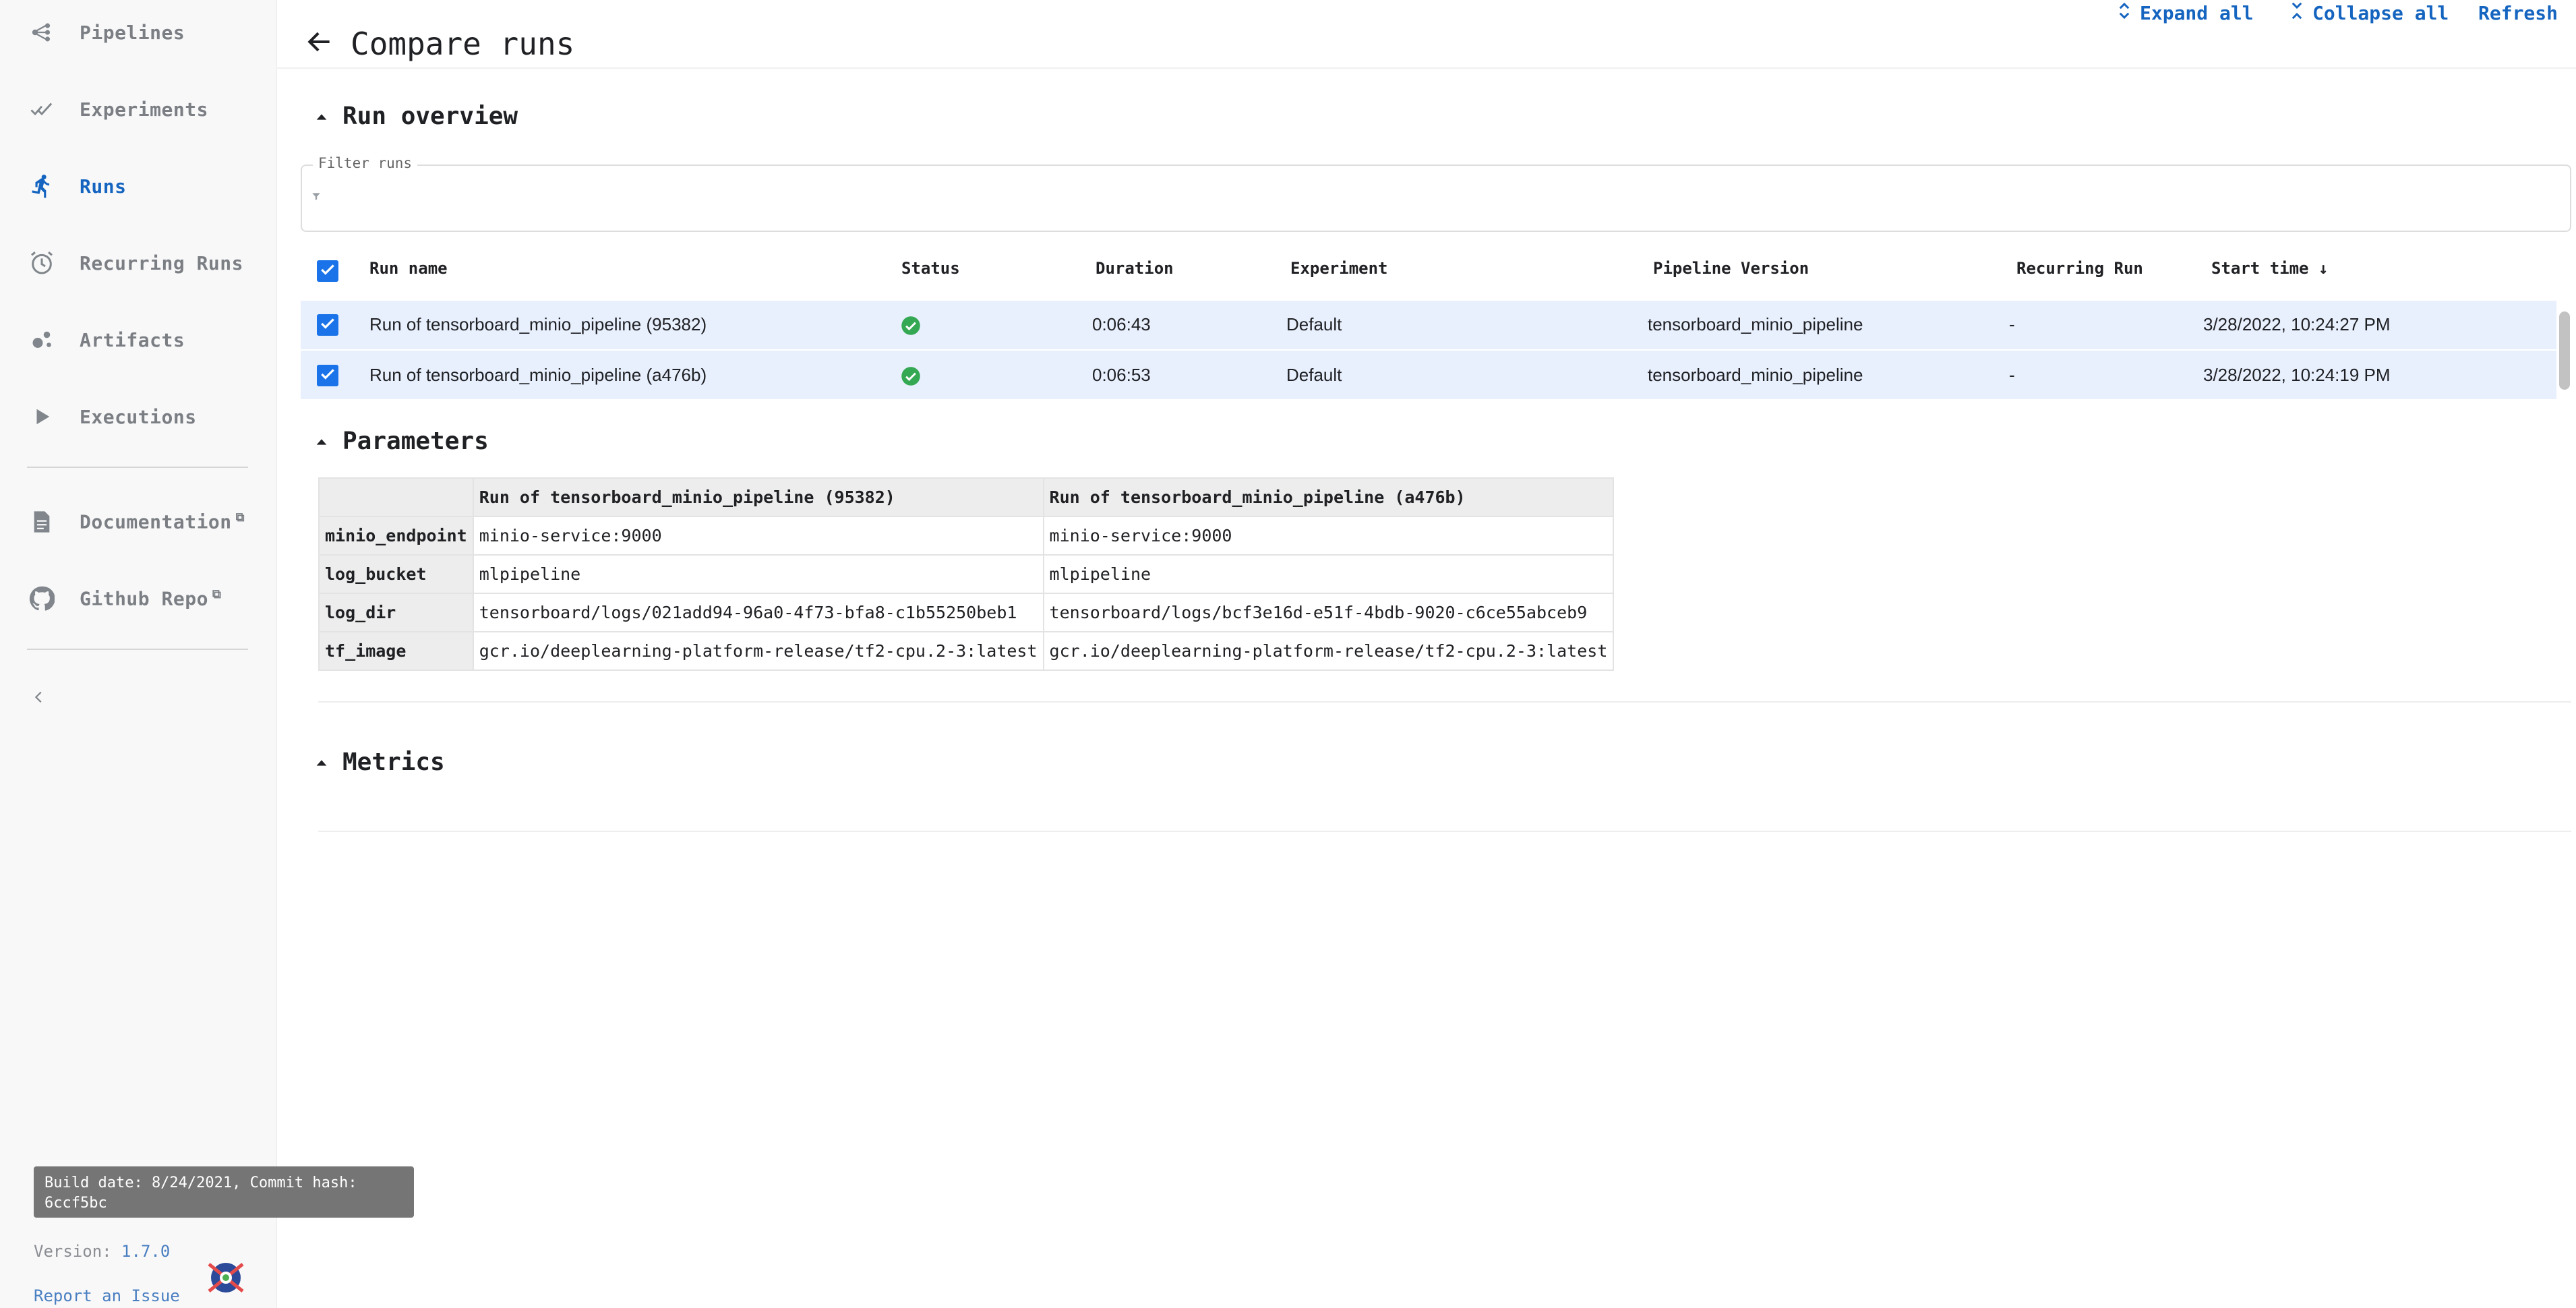  I want to click on column-header-start-time: Start time ↓, so click(2269, 268).